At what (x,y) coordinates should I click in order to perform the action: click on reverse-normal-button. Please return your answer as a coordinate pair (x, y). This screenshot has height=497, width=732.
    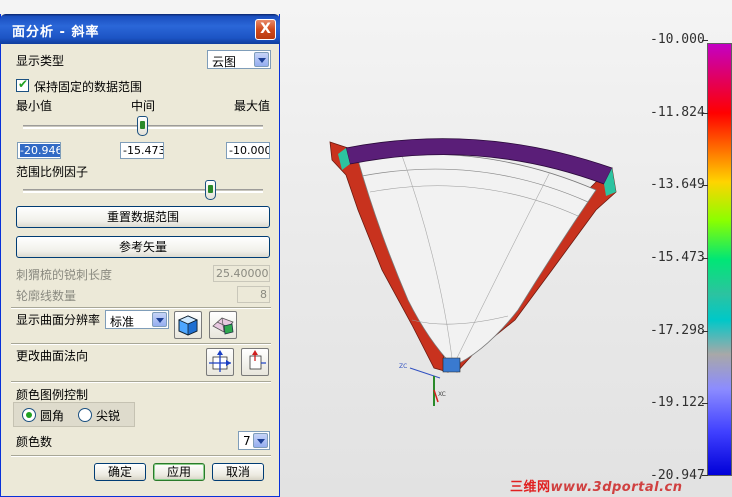
    Looking at the image, I should click on (220, 362).